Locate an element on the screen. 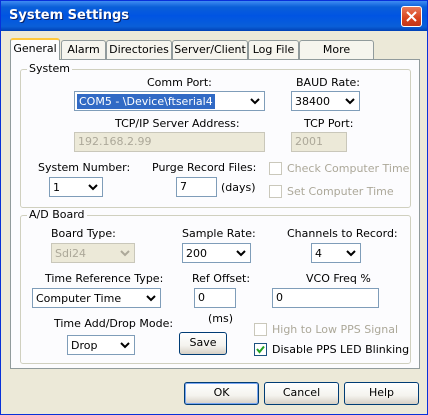 The width and height of the screenshot is (428, 415). tcp-port-label: TCP Port: is located at coordinates (329, 123).